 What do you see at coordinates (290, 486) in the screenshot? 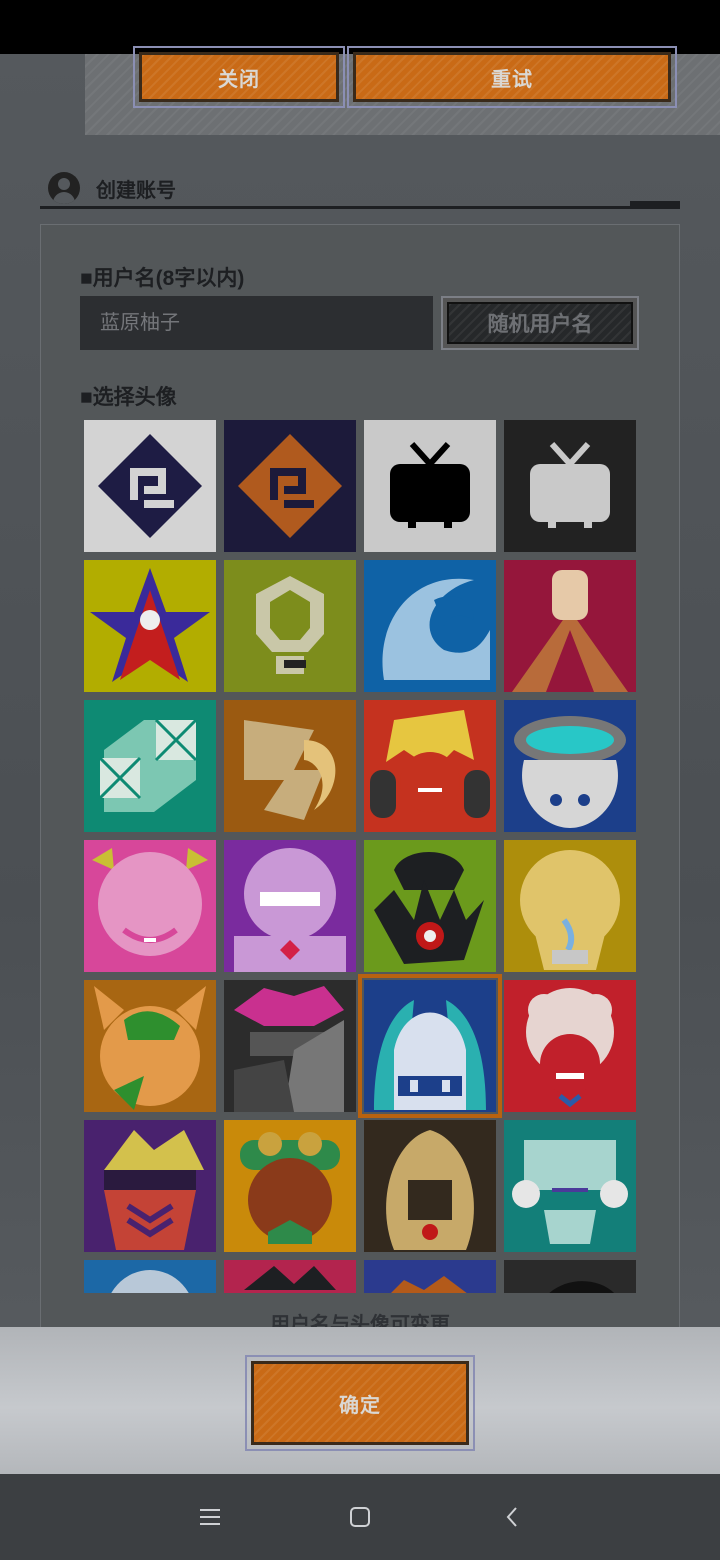
I see `avatar-logo-orange` at bounding box center [290, 486].